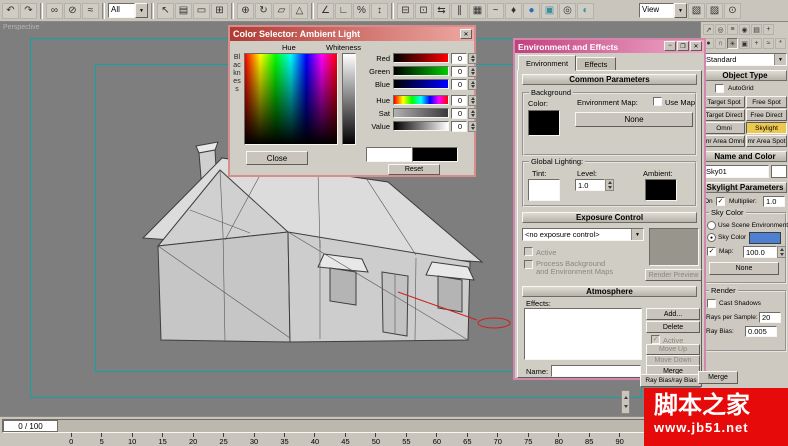 The width and height of the screenshot is (788, 446). I want to click on timeline-tick: 30, so click(254, 439).